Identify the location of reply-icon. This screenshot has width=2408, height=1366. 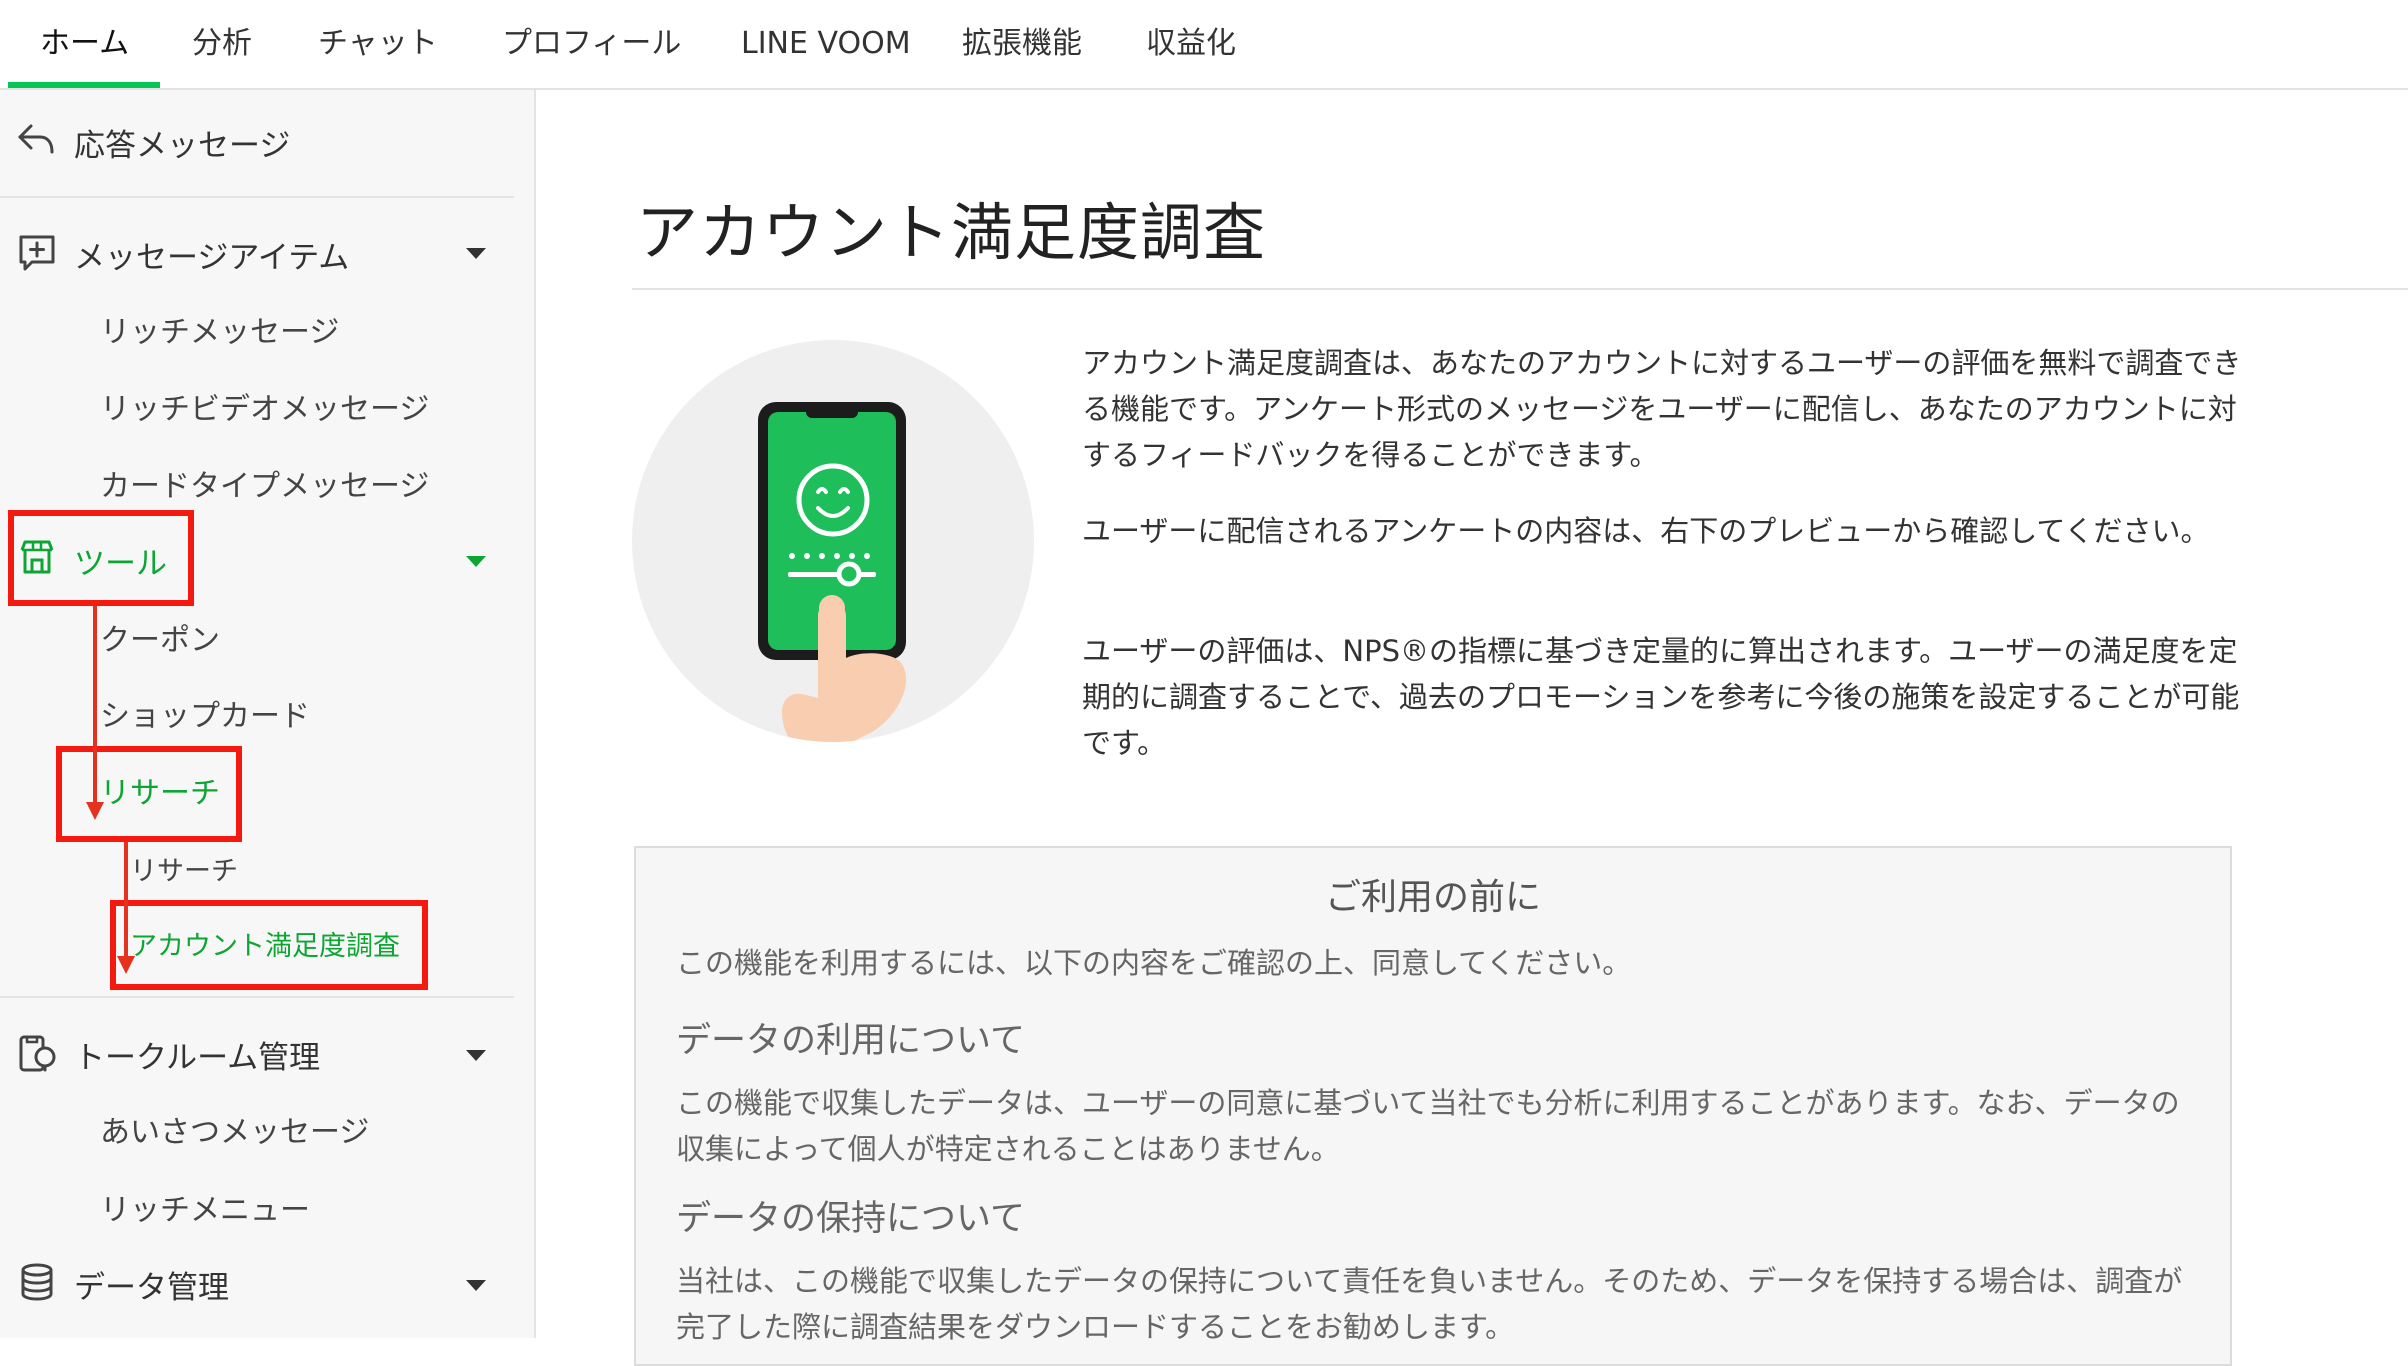
(36, 139).